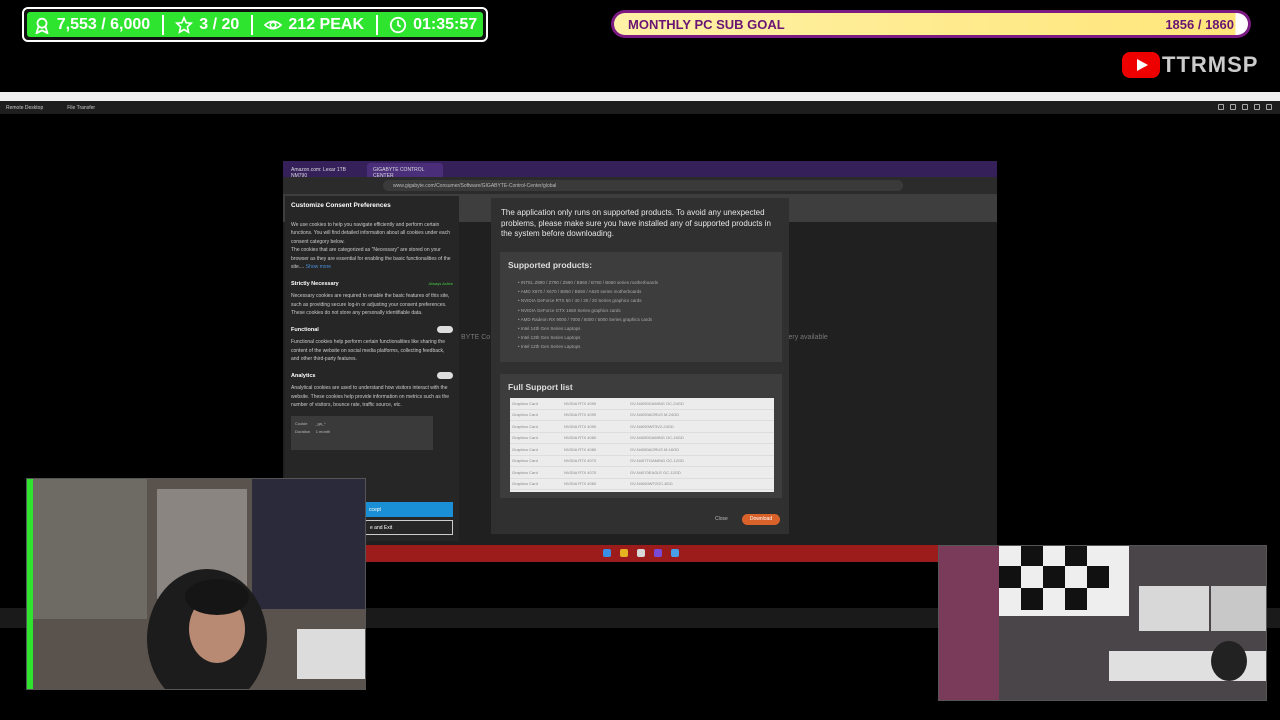  I want to click on toolbar-remote-desktop: Remote Desktop, so click(24, 108).